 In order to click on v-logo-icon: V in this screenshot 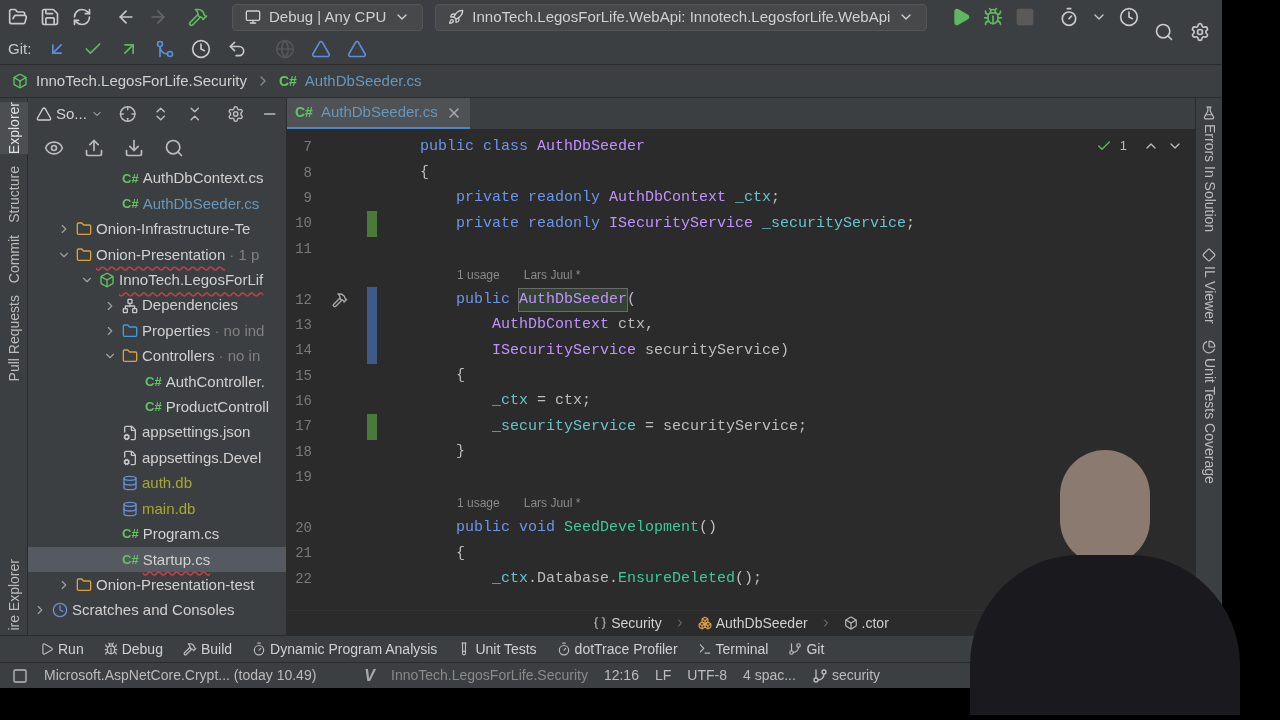, I will do `click(369, 675)`.